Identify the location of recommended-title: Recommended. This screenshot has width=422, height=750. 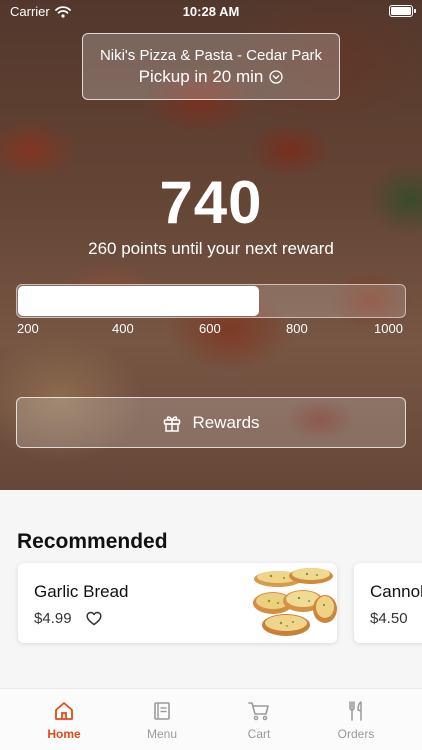
(92, 541).